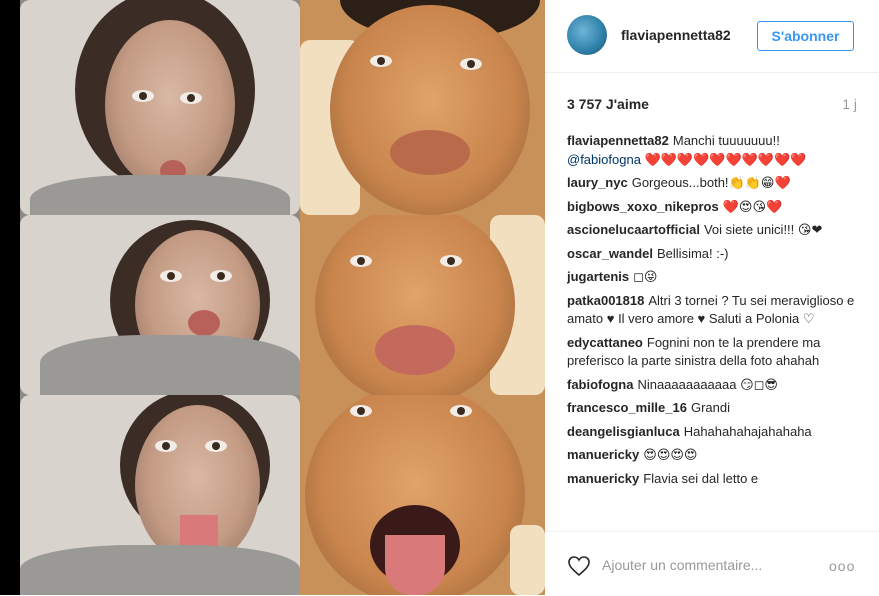 The image size is (879, 596). I want to click on comment-username: fabiofogna, so click(600, 384).